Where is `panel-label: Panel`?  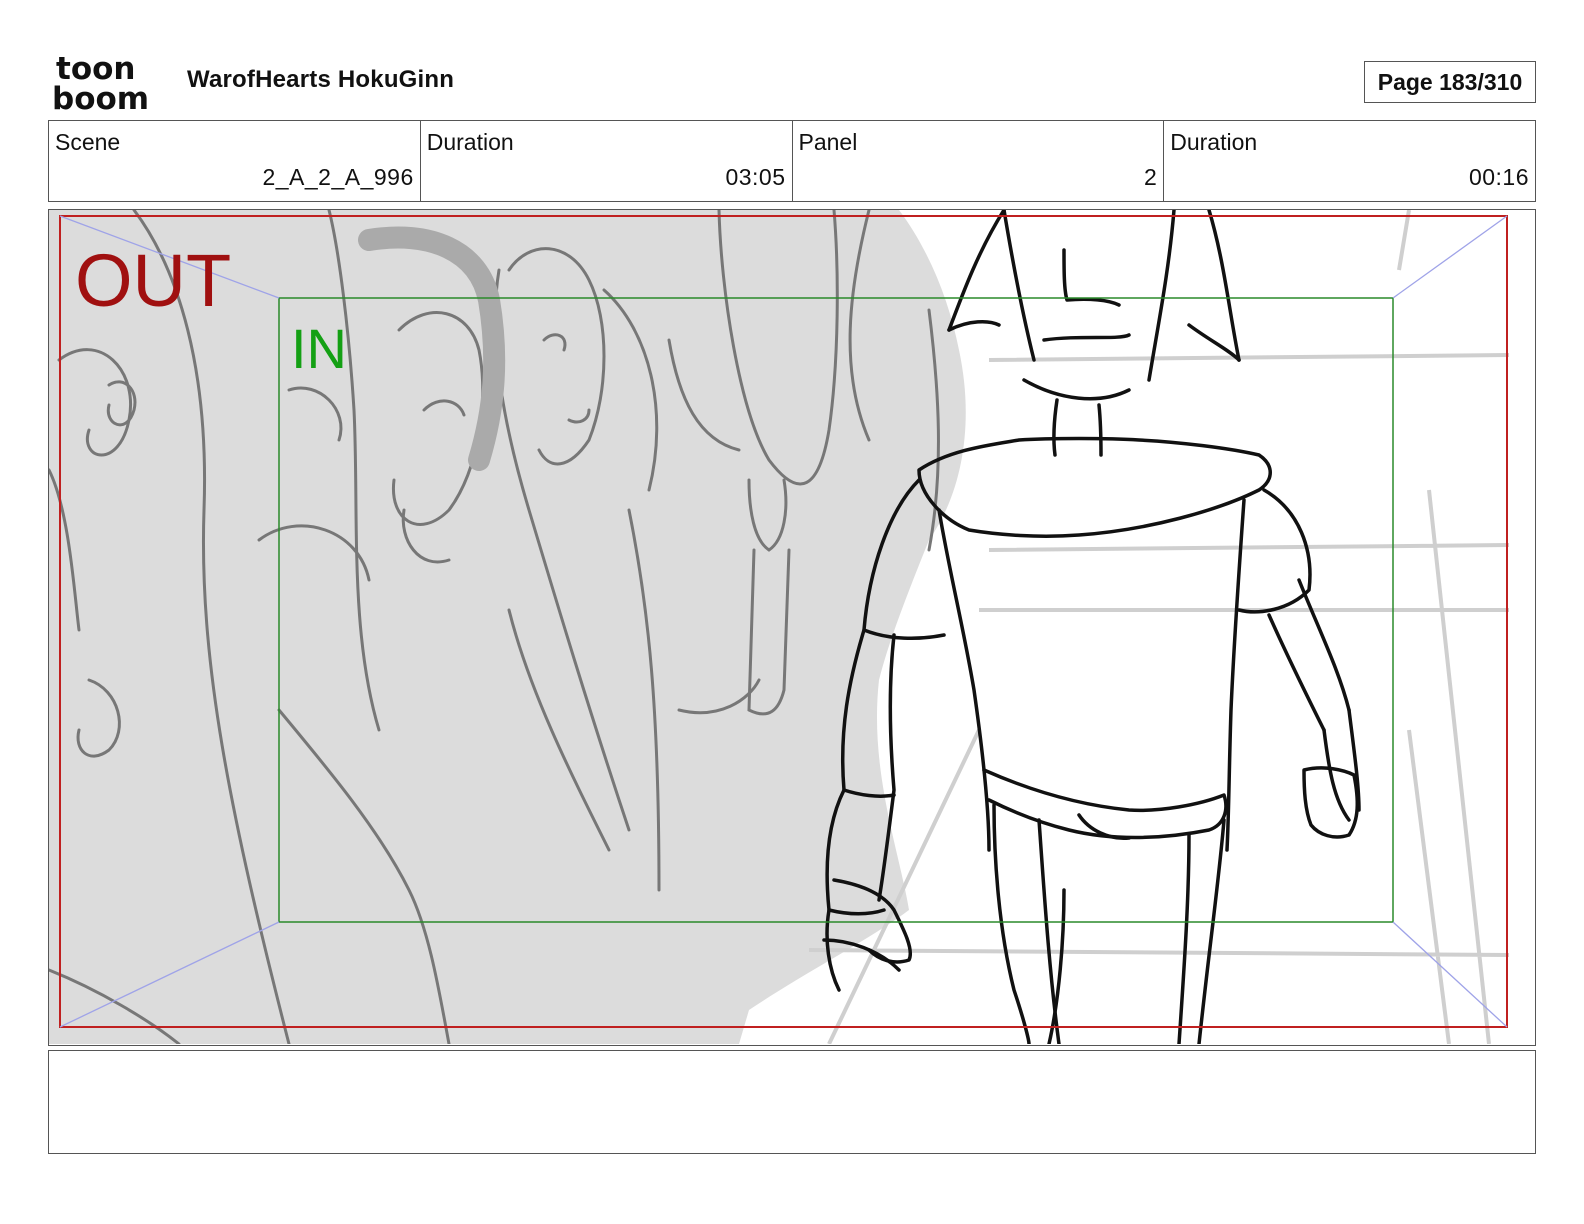
panel-label: Panel is located at coordinates (828, 142).